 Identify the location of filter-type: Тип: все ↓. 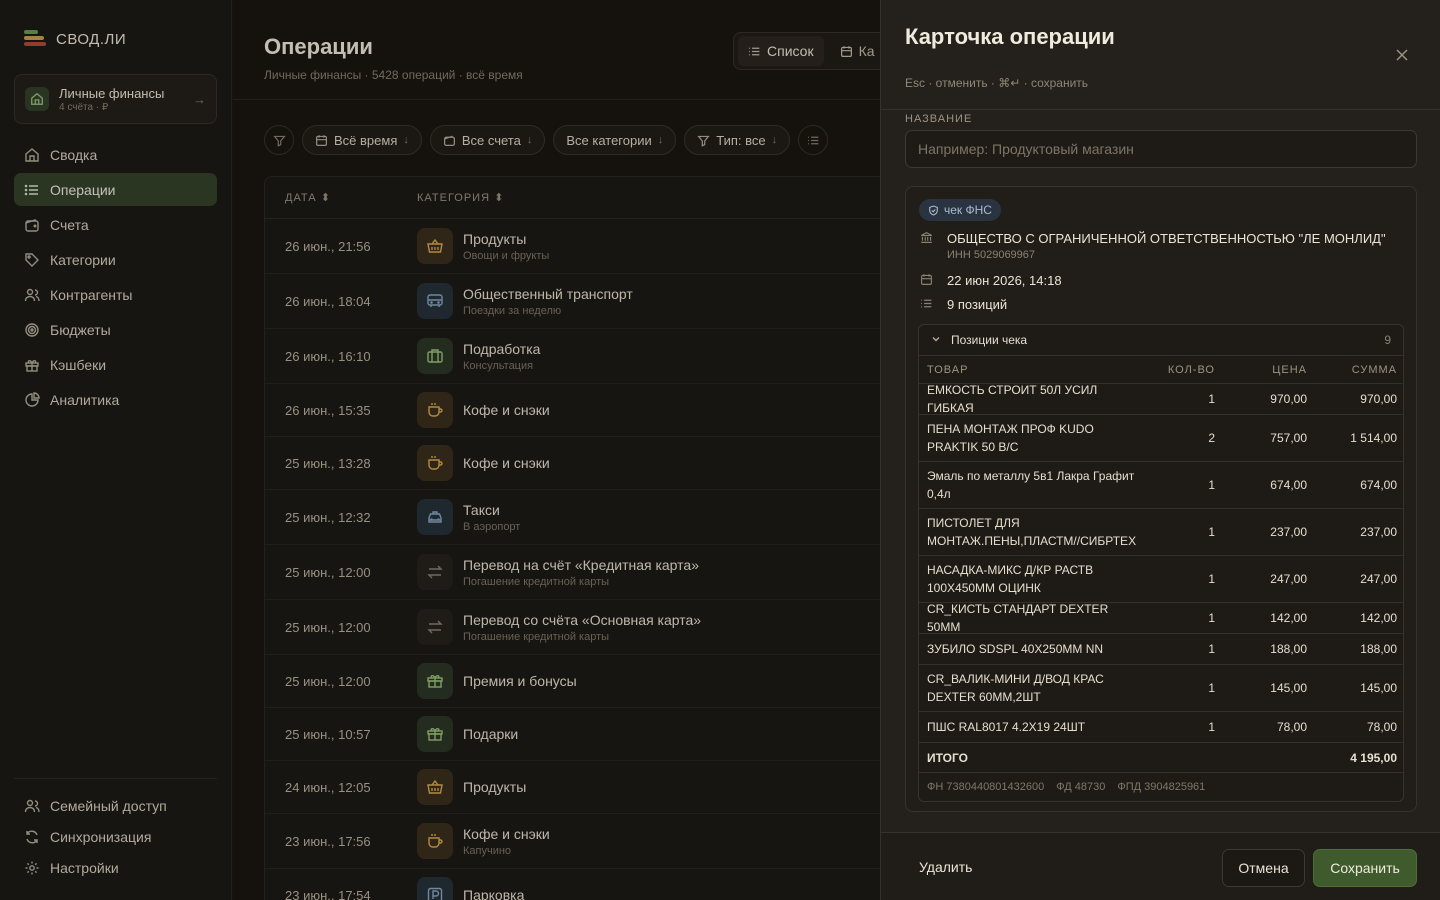
(737, 140).